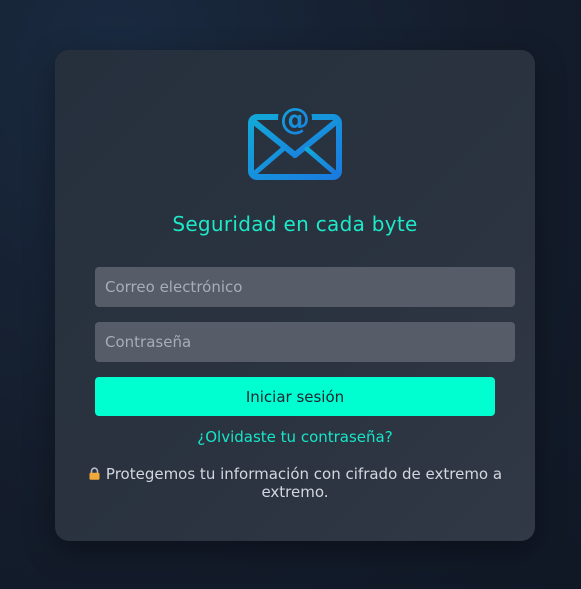 This screenshot has width=581, height=589. Describe the element at coordinates (94, 473) in the screenshot. I see `lock-icon` at that location.